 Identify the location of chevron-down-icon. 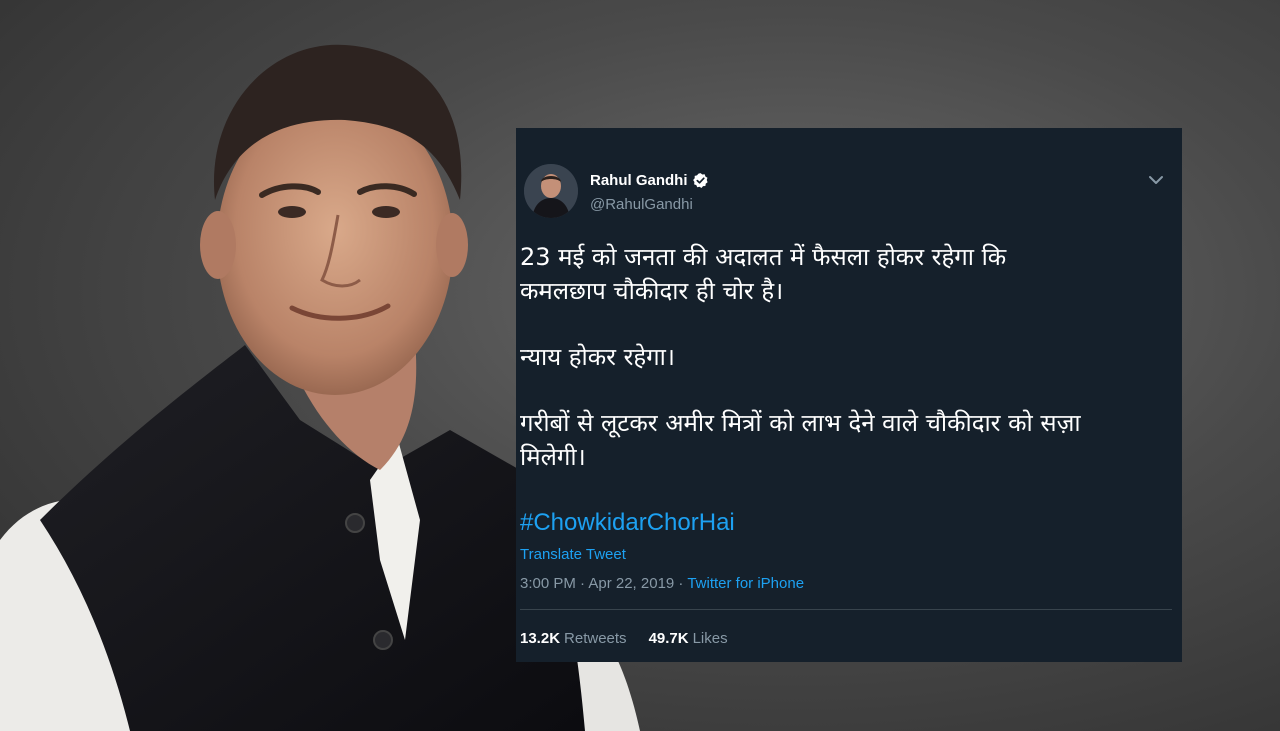
(1156, 180).